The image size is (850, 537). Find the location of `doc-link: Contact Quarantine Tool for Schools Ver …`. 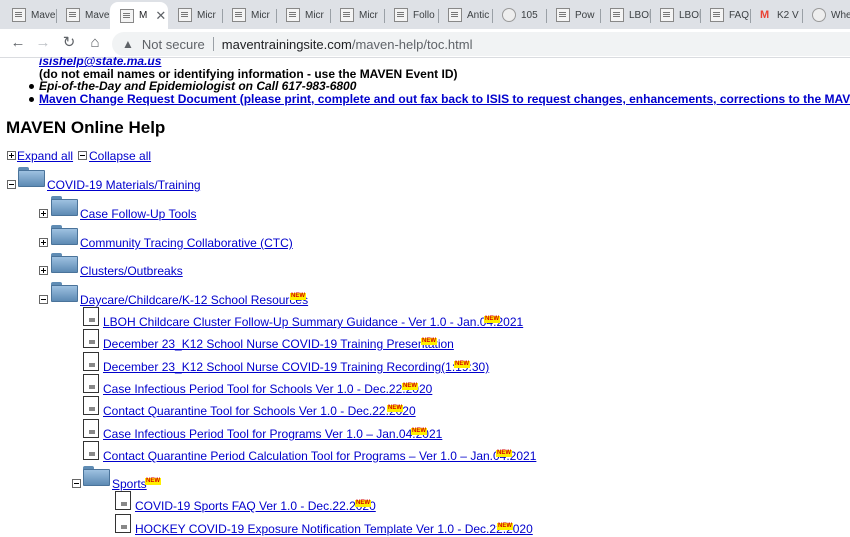

doc-link: Contact Quarantine Tool for Schools Ver … is located at coordinates (259, 411).